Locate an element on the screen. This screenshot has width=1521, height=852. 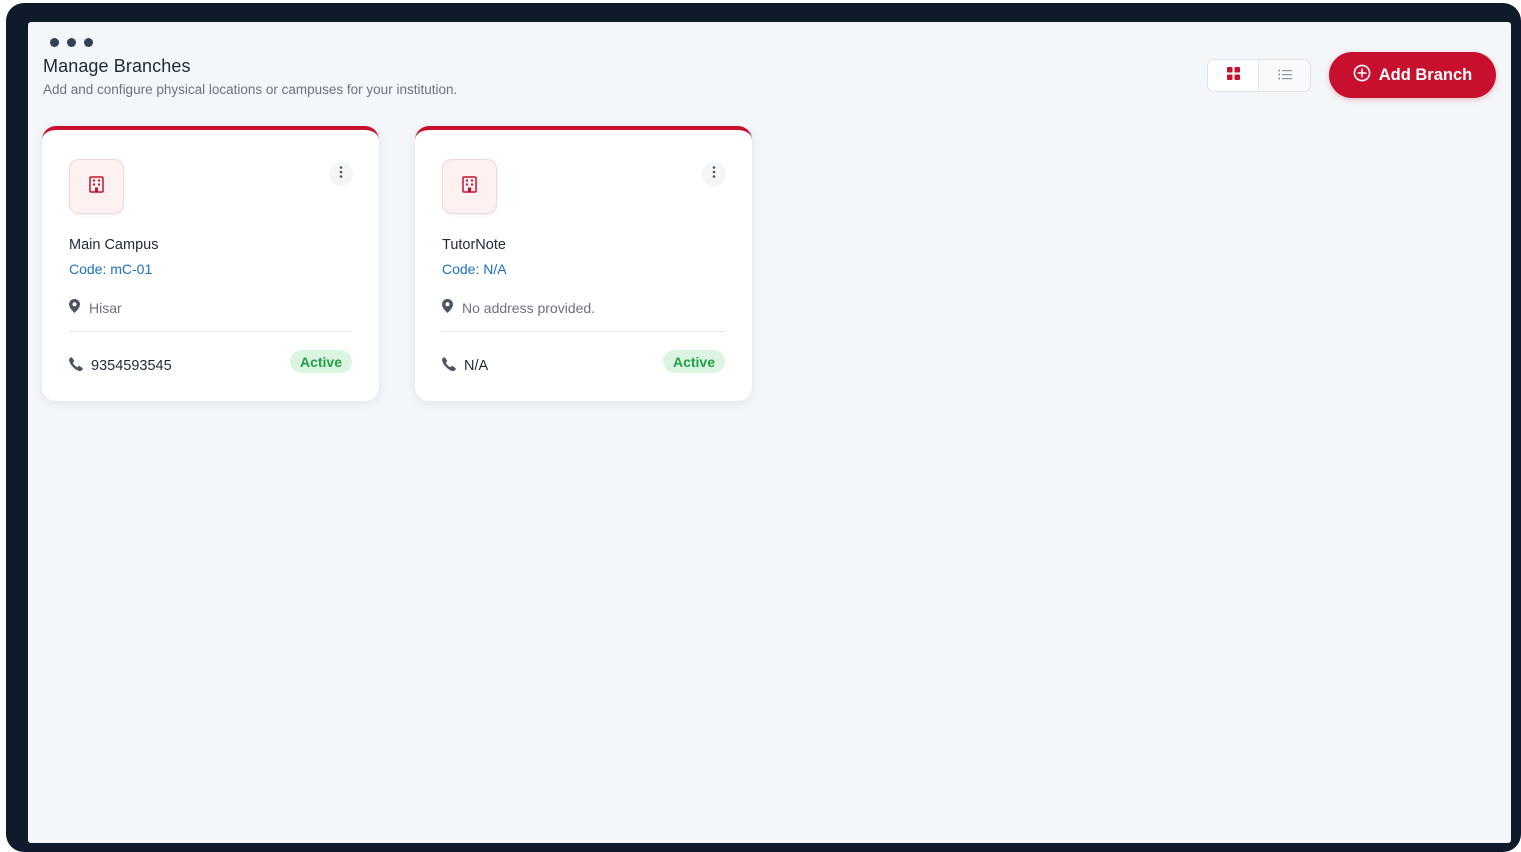
list-icon is located at coordinates (1284, 76).